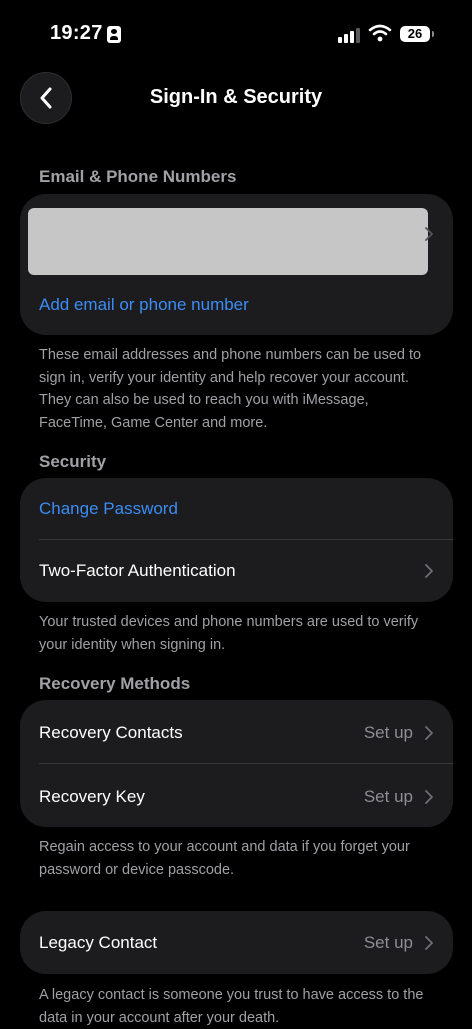 The height and width of the screenshot is (1029, 472). What do you see at coordinates (108, 509) in the screenshot?
I see `change-password-link: Change Password` at bounding box center [108, 509].